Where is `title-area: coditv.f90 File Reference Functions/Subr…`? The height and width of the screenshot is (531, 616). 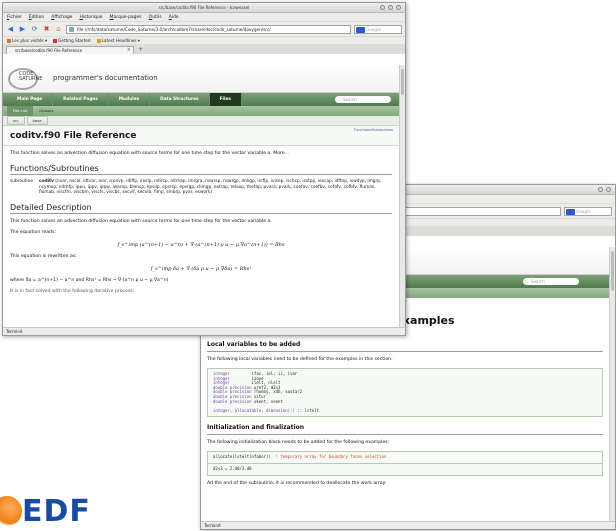
title-area: coditv.f90 File Reference Functions/Subr… is located at coordinates (201, 136).